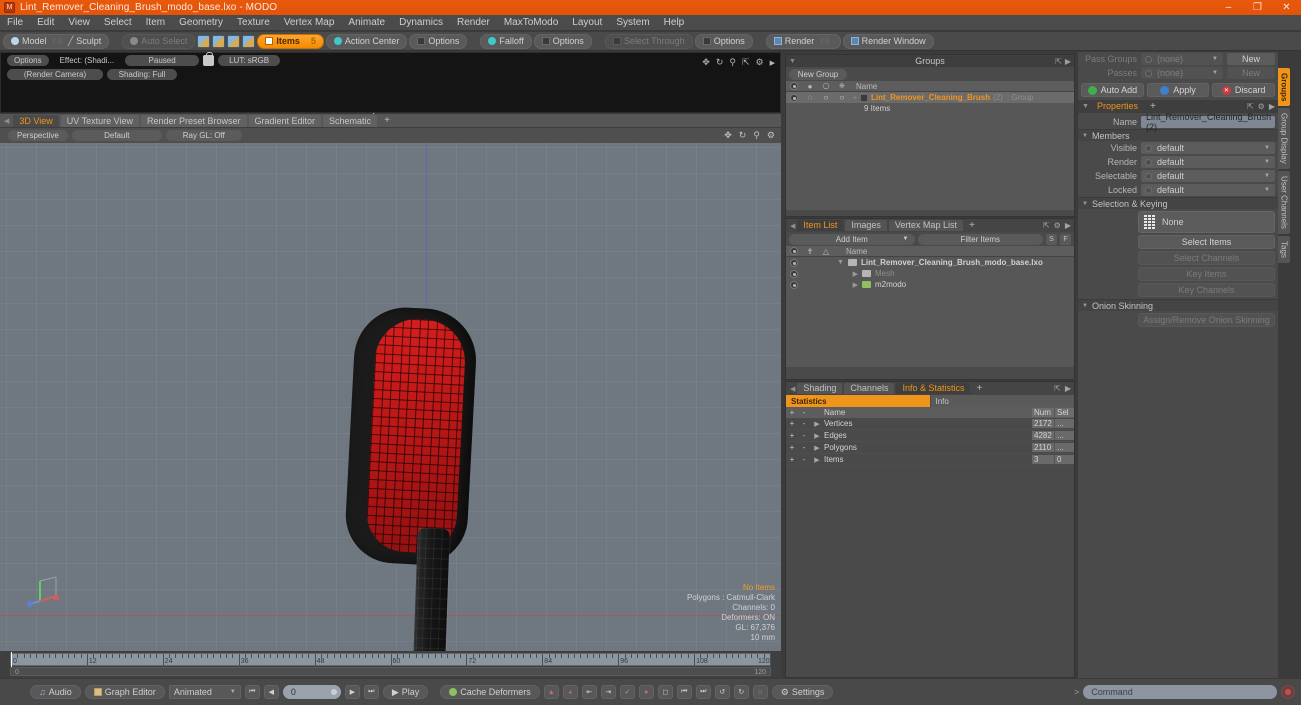  What do you see at coordinates (271, 692) in the screenshot?
I see `prev-frame-button: ◀` at bounding box center [271, 692].